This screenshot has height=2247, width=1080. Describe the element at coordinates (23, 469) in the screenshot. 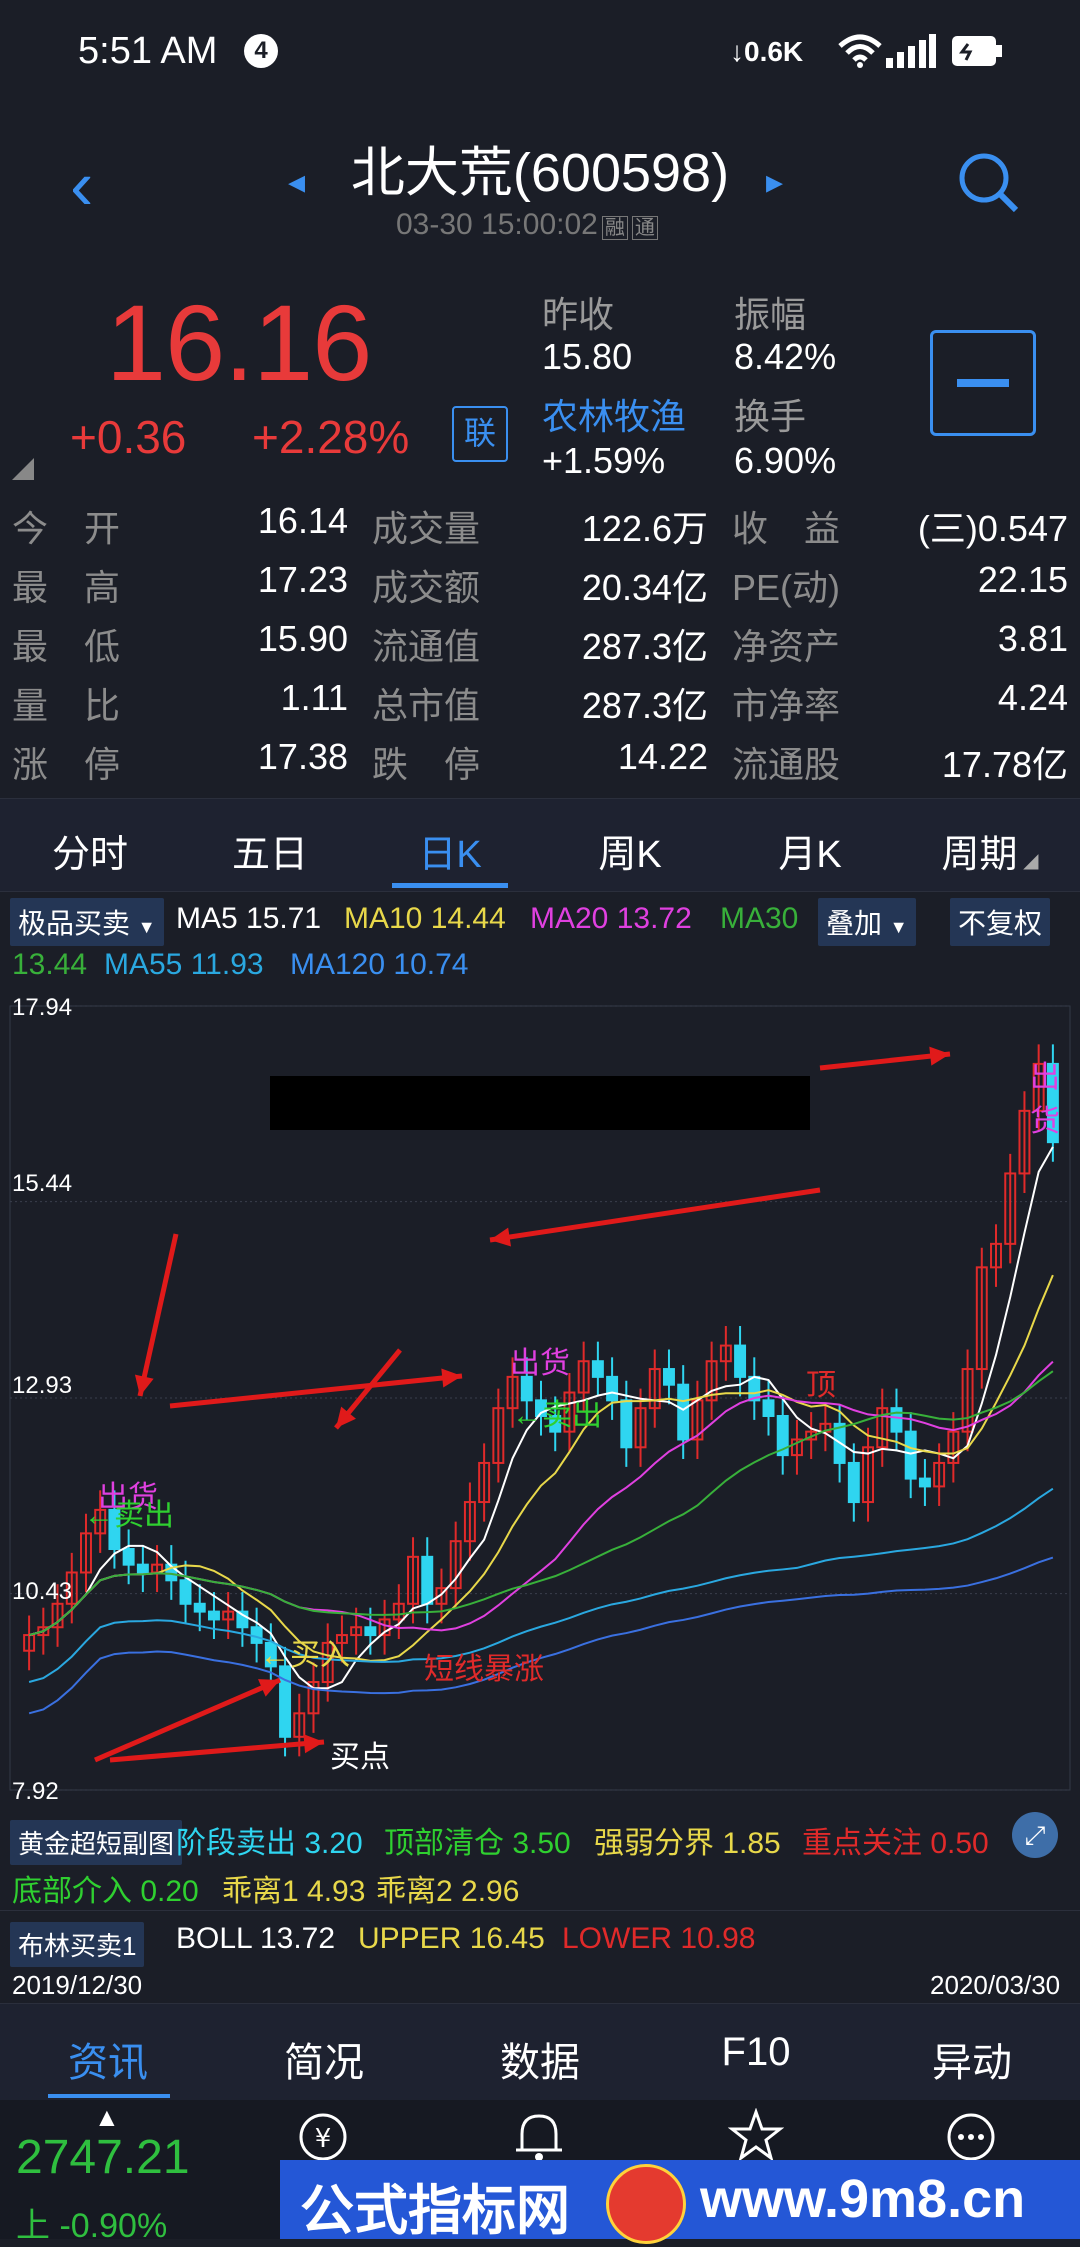

I see `corner-expand-icon` at that location.